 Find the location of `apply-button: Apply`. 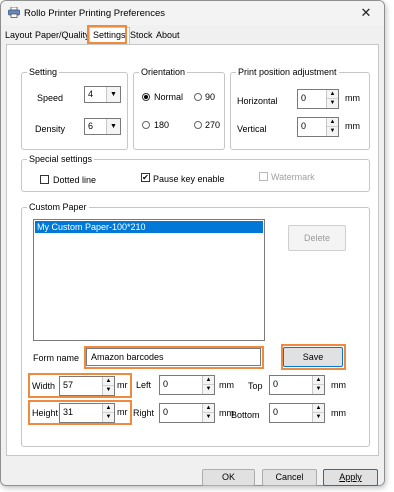

apply-button: Apply is located at coordinates (350, 477).